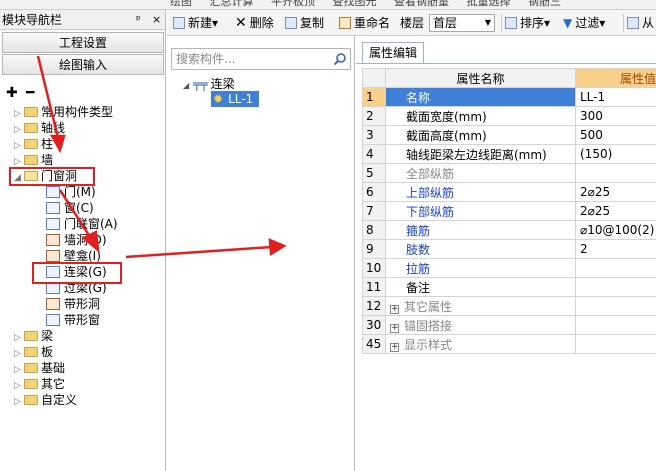 Image resolution: width=656 pixels, height=471 pixels. Describe the element at coordinates (181, 3) in the screenshot. I see `toolbar-item: 绘图` at that location.